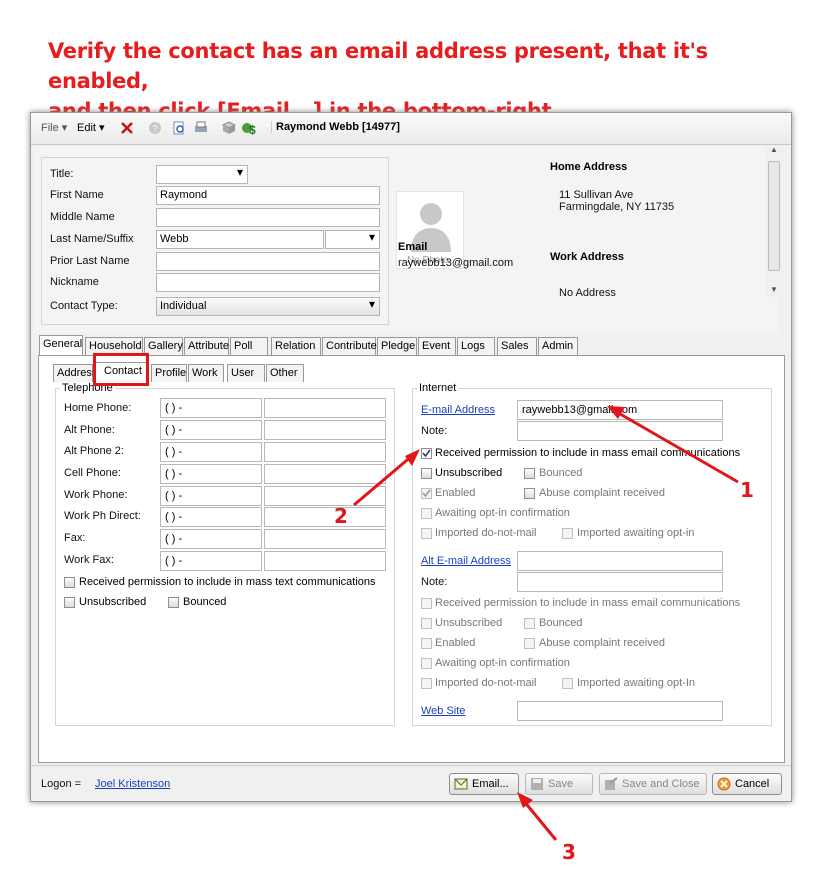  Describe the element at coordinates (616, 412) in the screenshot. I see `arrow-1-head` at that location.